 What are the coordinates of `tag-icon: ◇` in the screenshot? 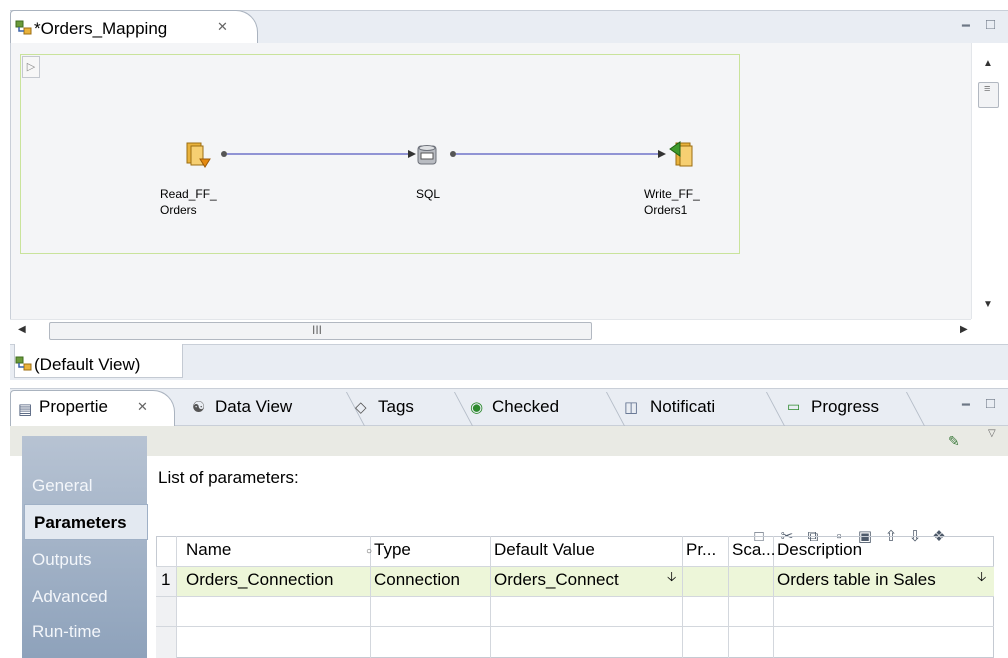 It's located at (361, 407).